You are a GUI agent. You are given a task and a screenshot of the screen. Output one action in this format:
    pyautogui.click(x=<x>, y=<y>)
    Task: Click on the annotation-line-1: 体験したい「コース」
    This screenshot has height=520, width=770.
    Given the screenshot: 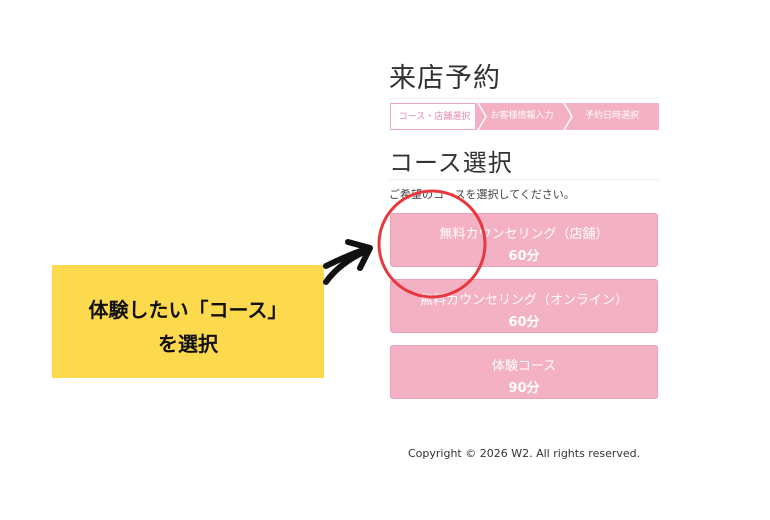 What is the action you would take?
    pyautogui.click(x=188, y=310)
    